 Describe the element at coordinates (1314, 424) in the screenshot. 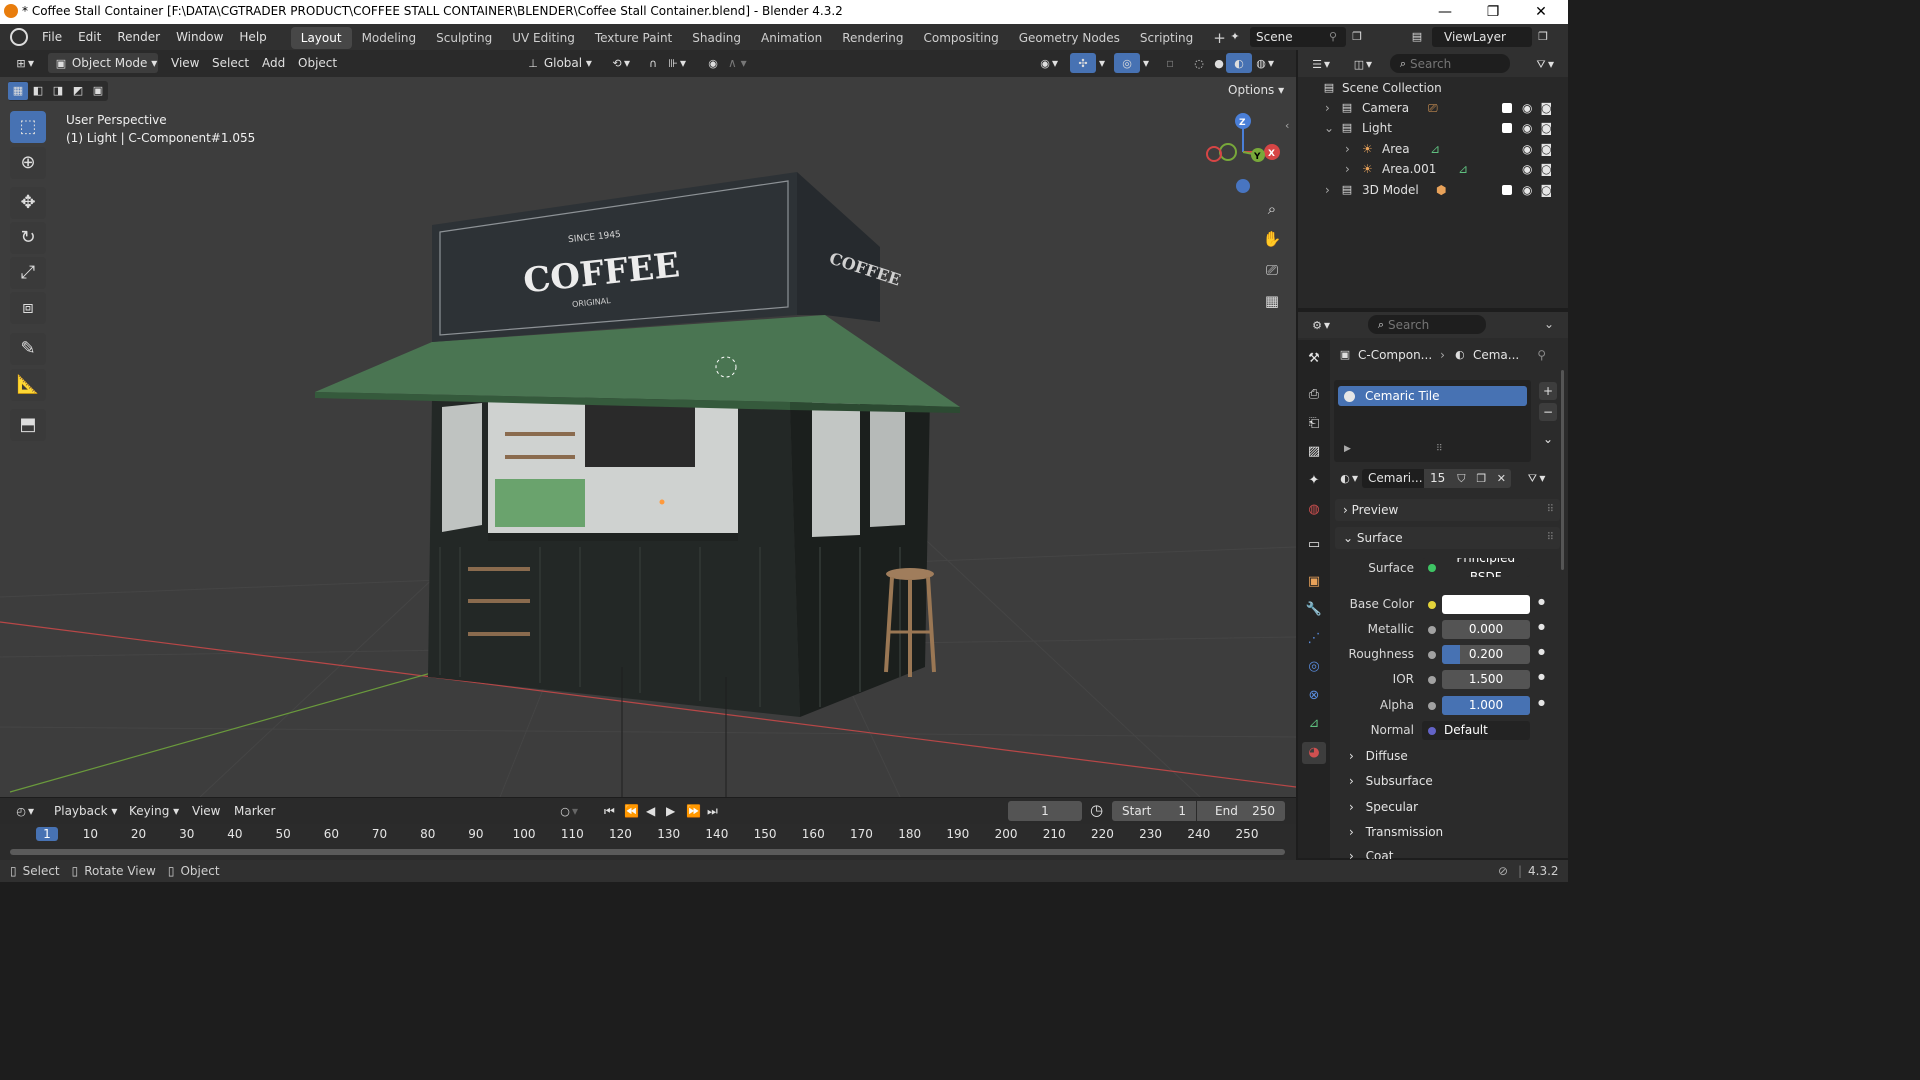

I see `output-tab-icon: ⎗` at that location.